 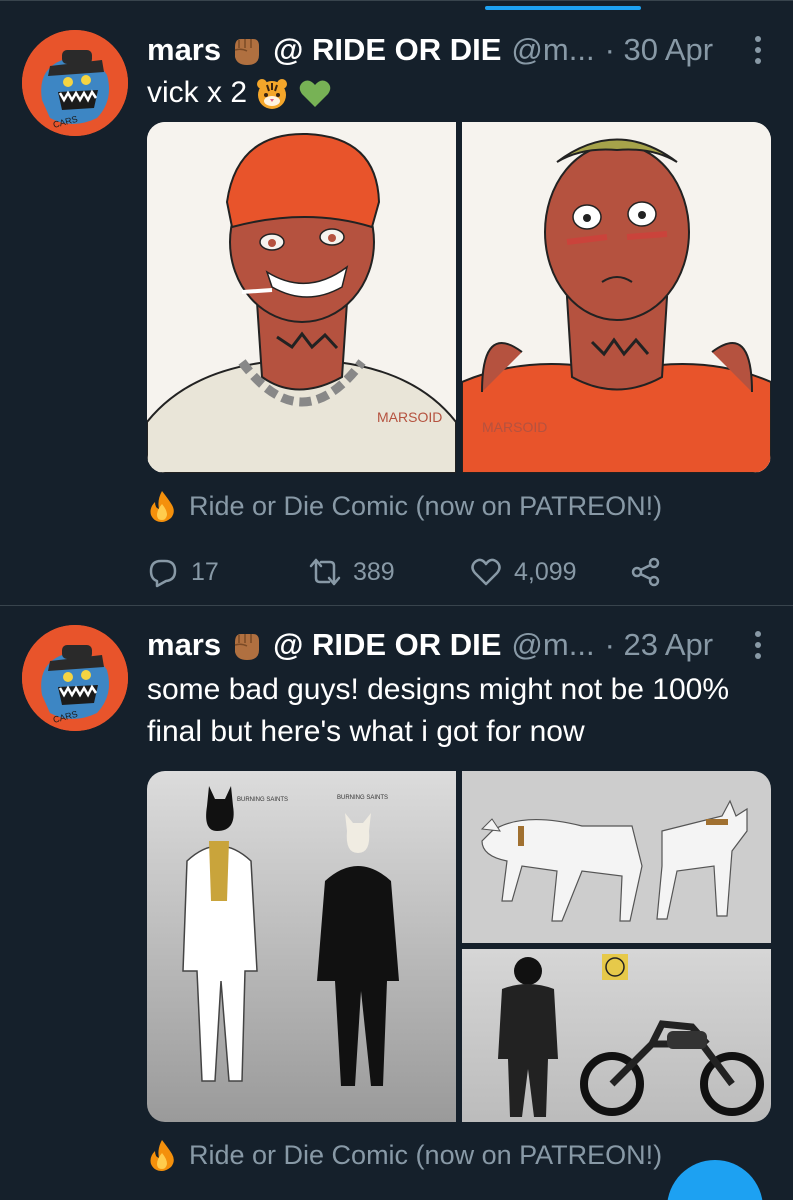 What do you see at coordinates (301, 946) in the screenshot?
I see `media-image: BURNING SAINTS BURNING SAINTS` at bounding box center [301, 946].